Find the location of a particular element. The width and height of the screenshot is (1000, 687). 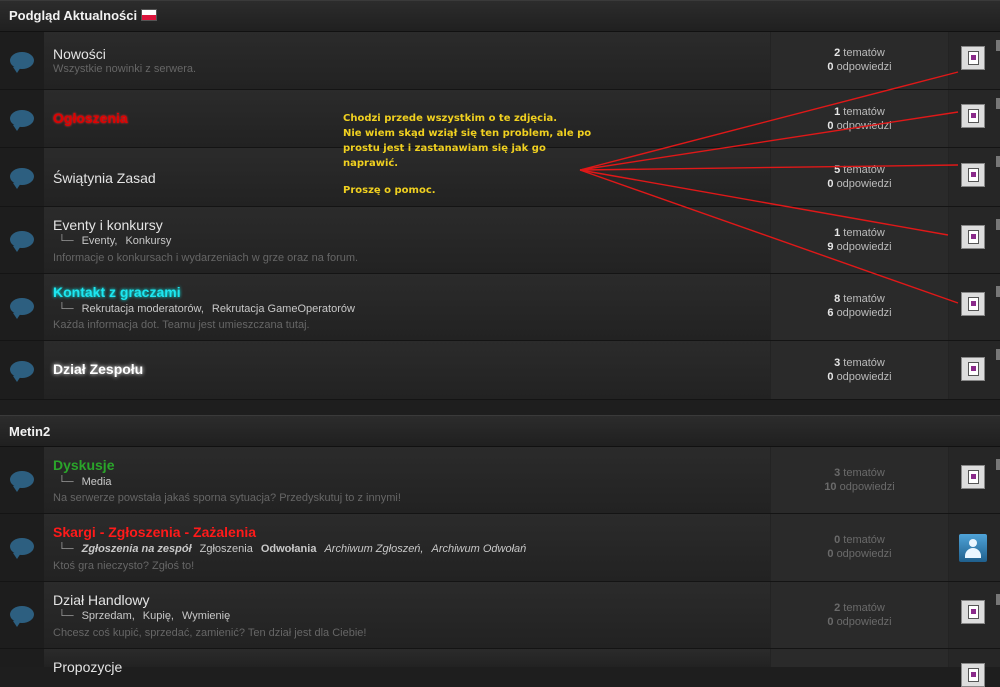

annotation-line: naprawić. is located at coordinates (371, 163).